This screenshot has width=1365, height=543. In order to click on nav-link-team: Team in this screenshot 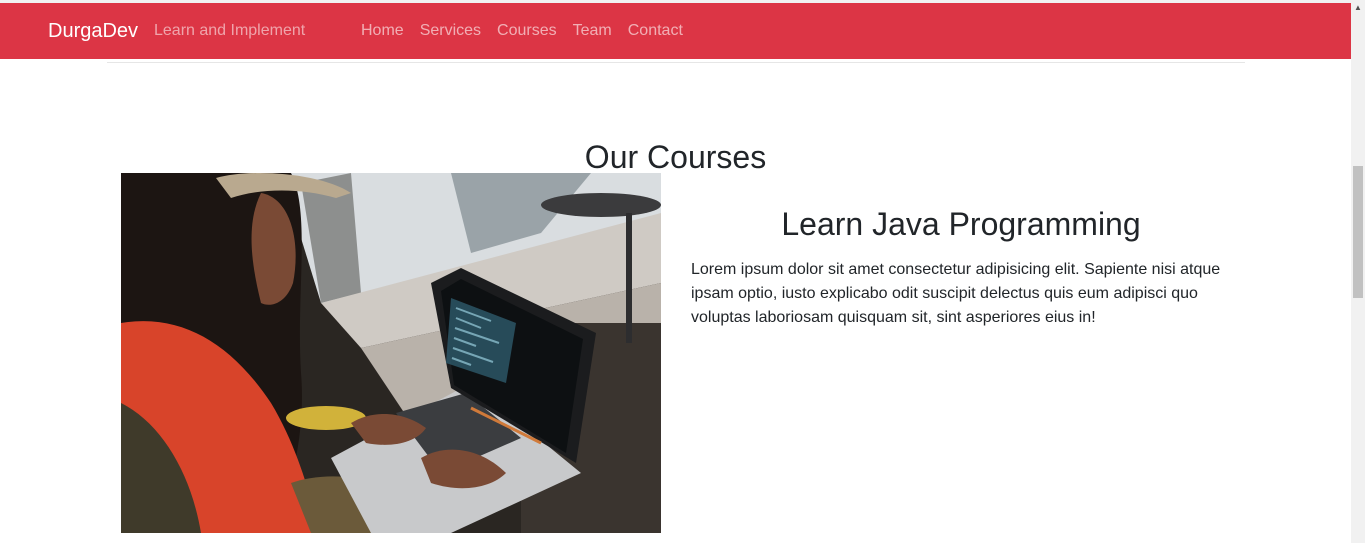, I will do `click(592, 31)`.